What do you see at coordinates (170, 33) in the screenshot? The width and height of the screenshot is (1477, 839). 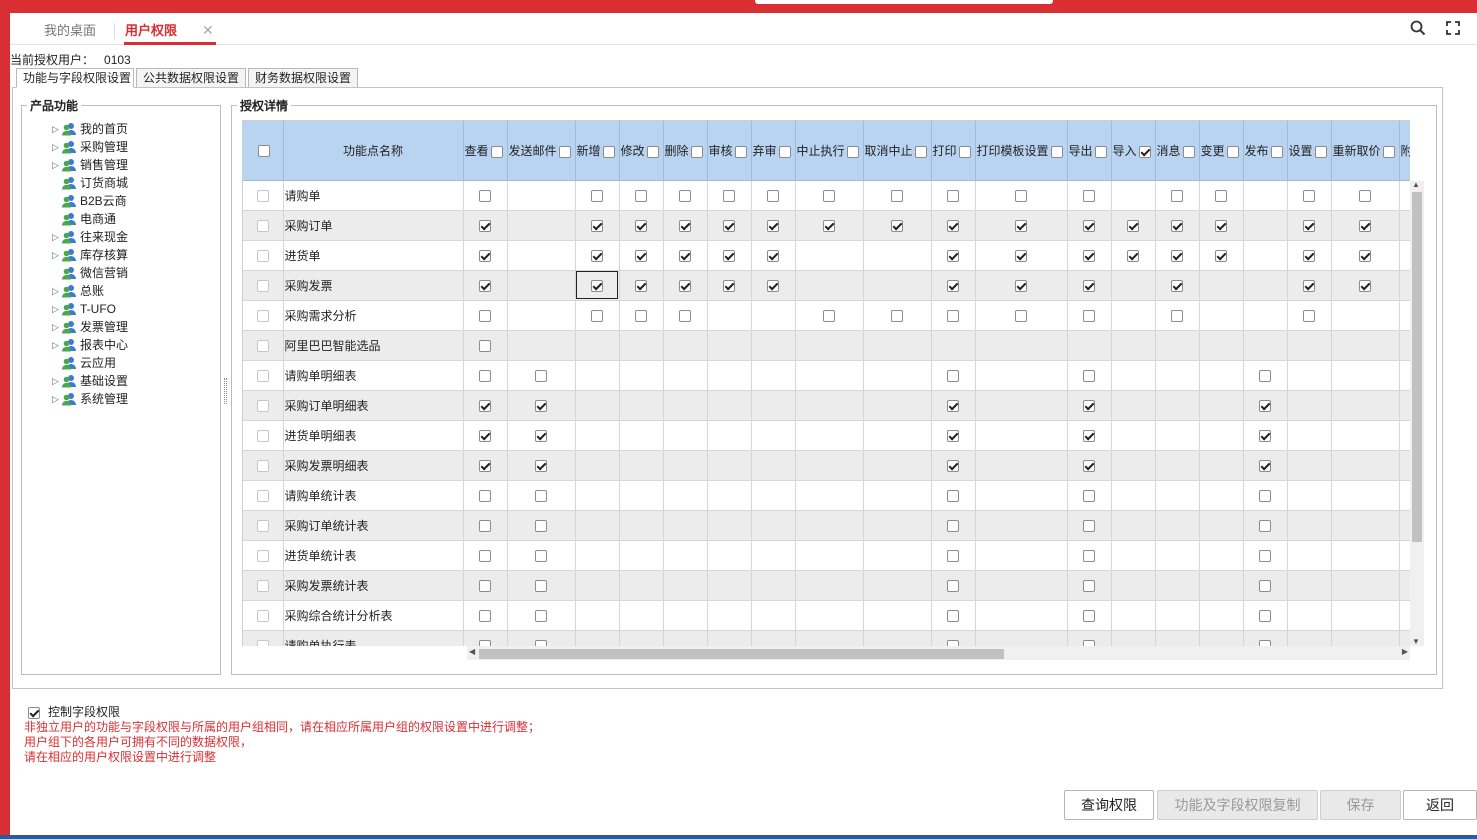 I see `tab-user-rights: 用户权限 ✕` at bounding box center [170, 33].